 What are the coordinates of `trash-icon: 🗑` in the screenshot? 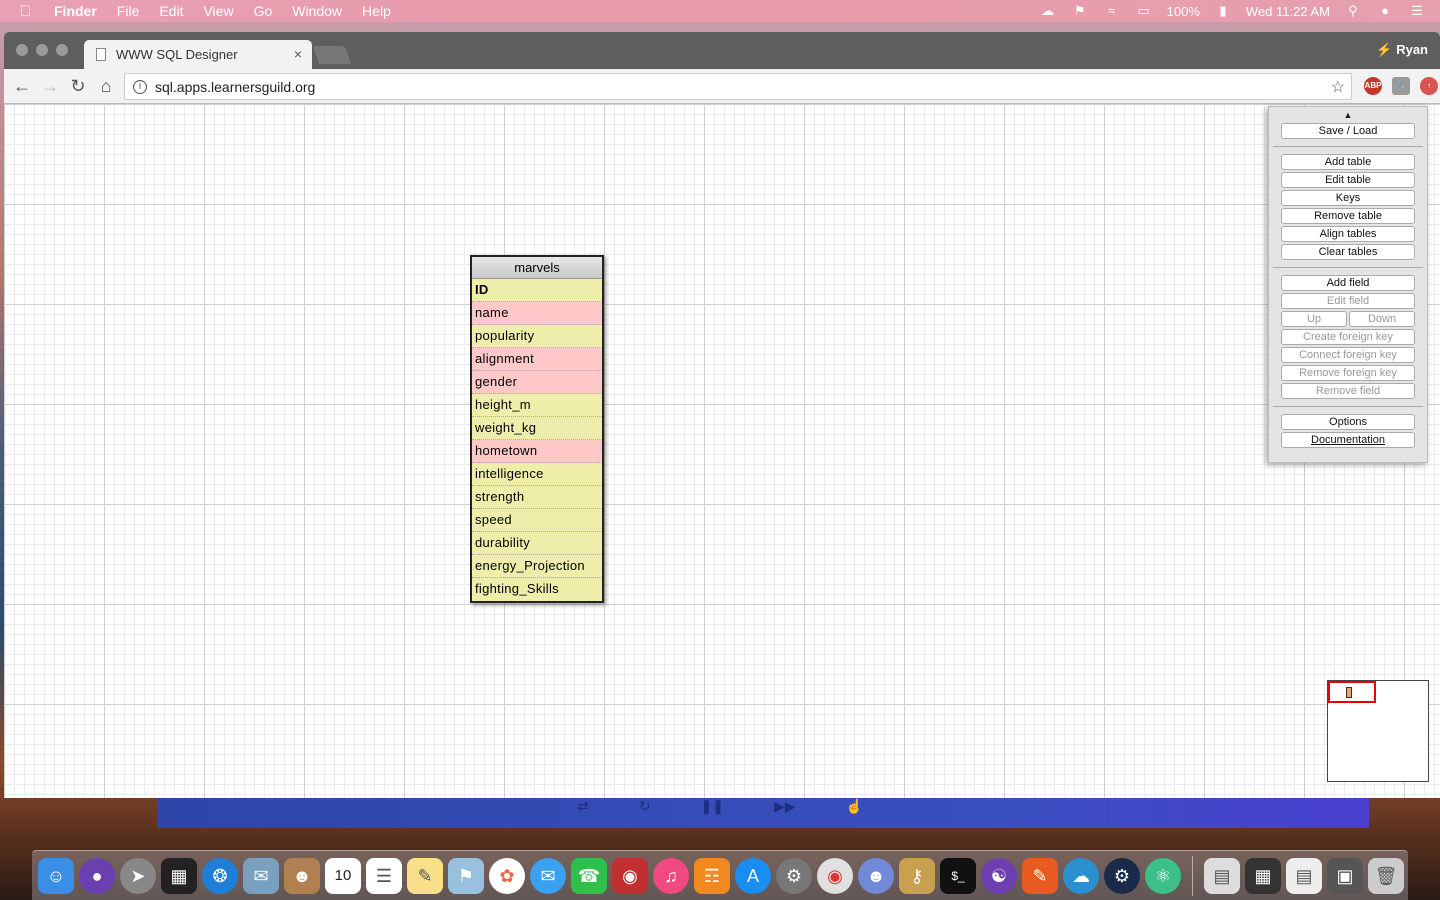 It's located at (1386, 875).